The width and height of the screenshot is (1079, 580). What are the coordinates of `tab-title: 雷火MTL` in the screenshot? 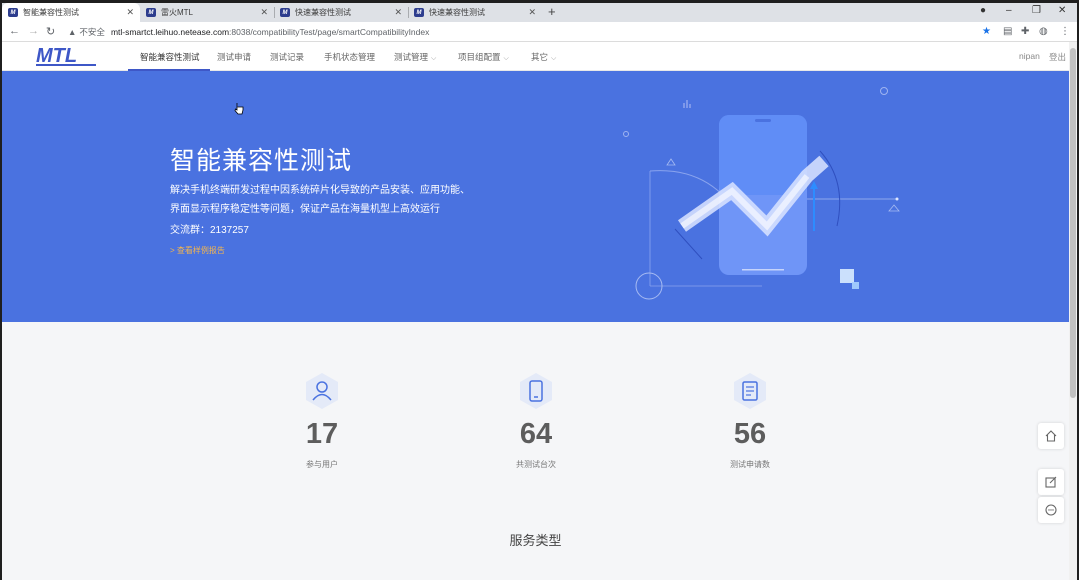 It's located at (177, 12).